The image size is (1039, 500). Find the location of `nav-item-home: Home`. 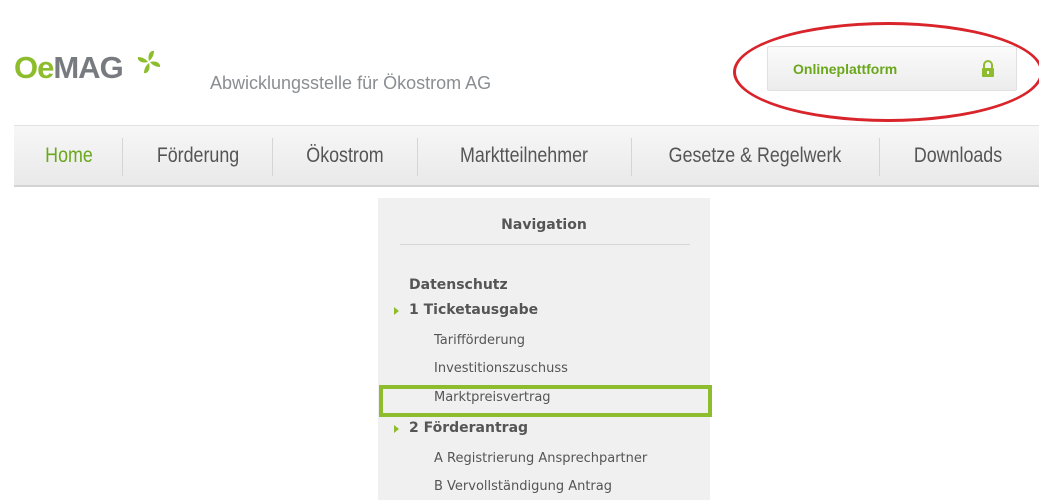

nav-item-home: Home is located at coordinates (69, 156).